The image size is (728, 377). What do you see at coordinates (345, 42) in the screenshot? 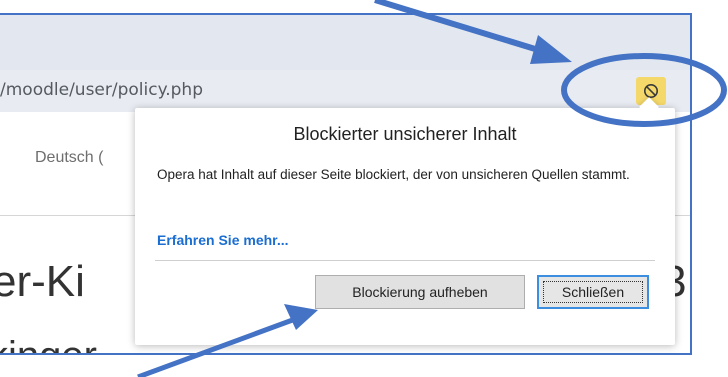
I see `title-bar` at bounding box center [345, 42].